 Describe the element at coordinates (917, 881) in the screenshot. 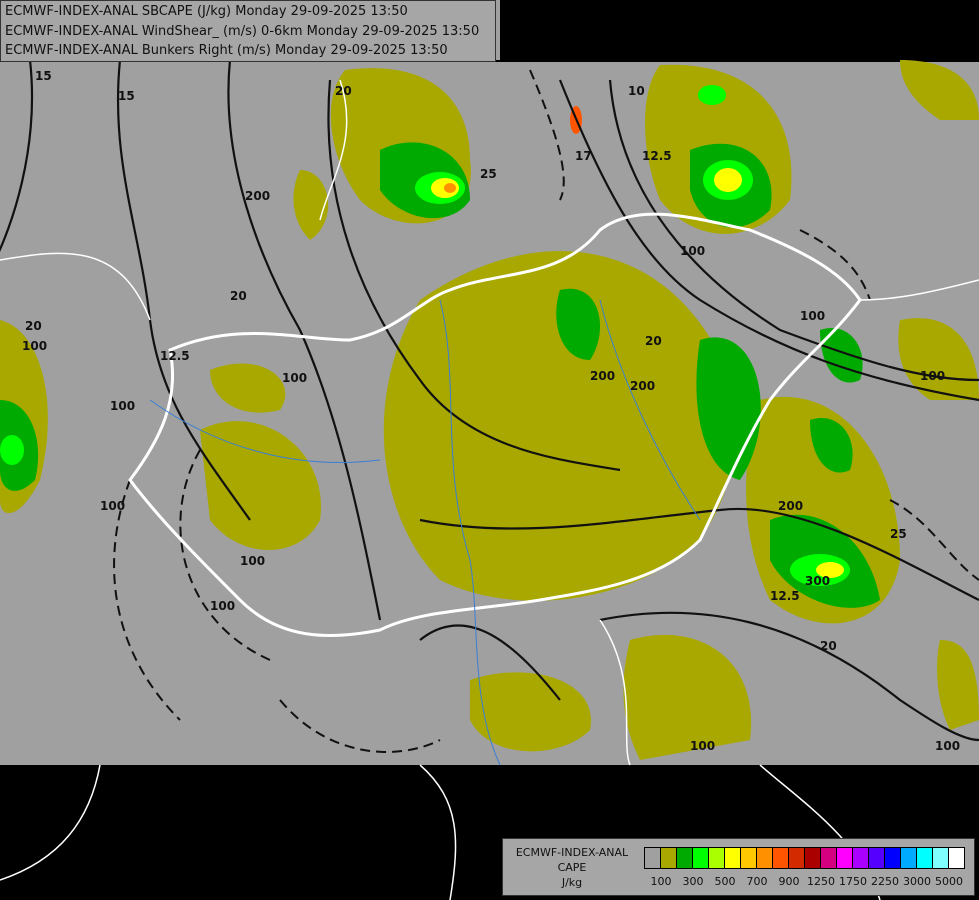

I see `legend-label: 3000` at that location.